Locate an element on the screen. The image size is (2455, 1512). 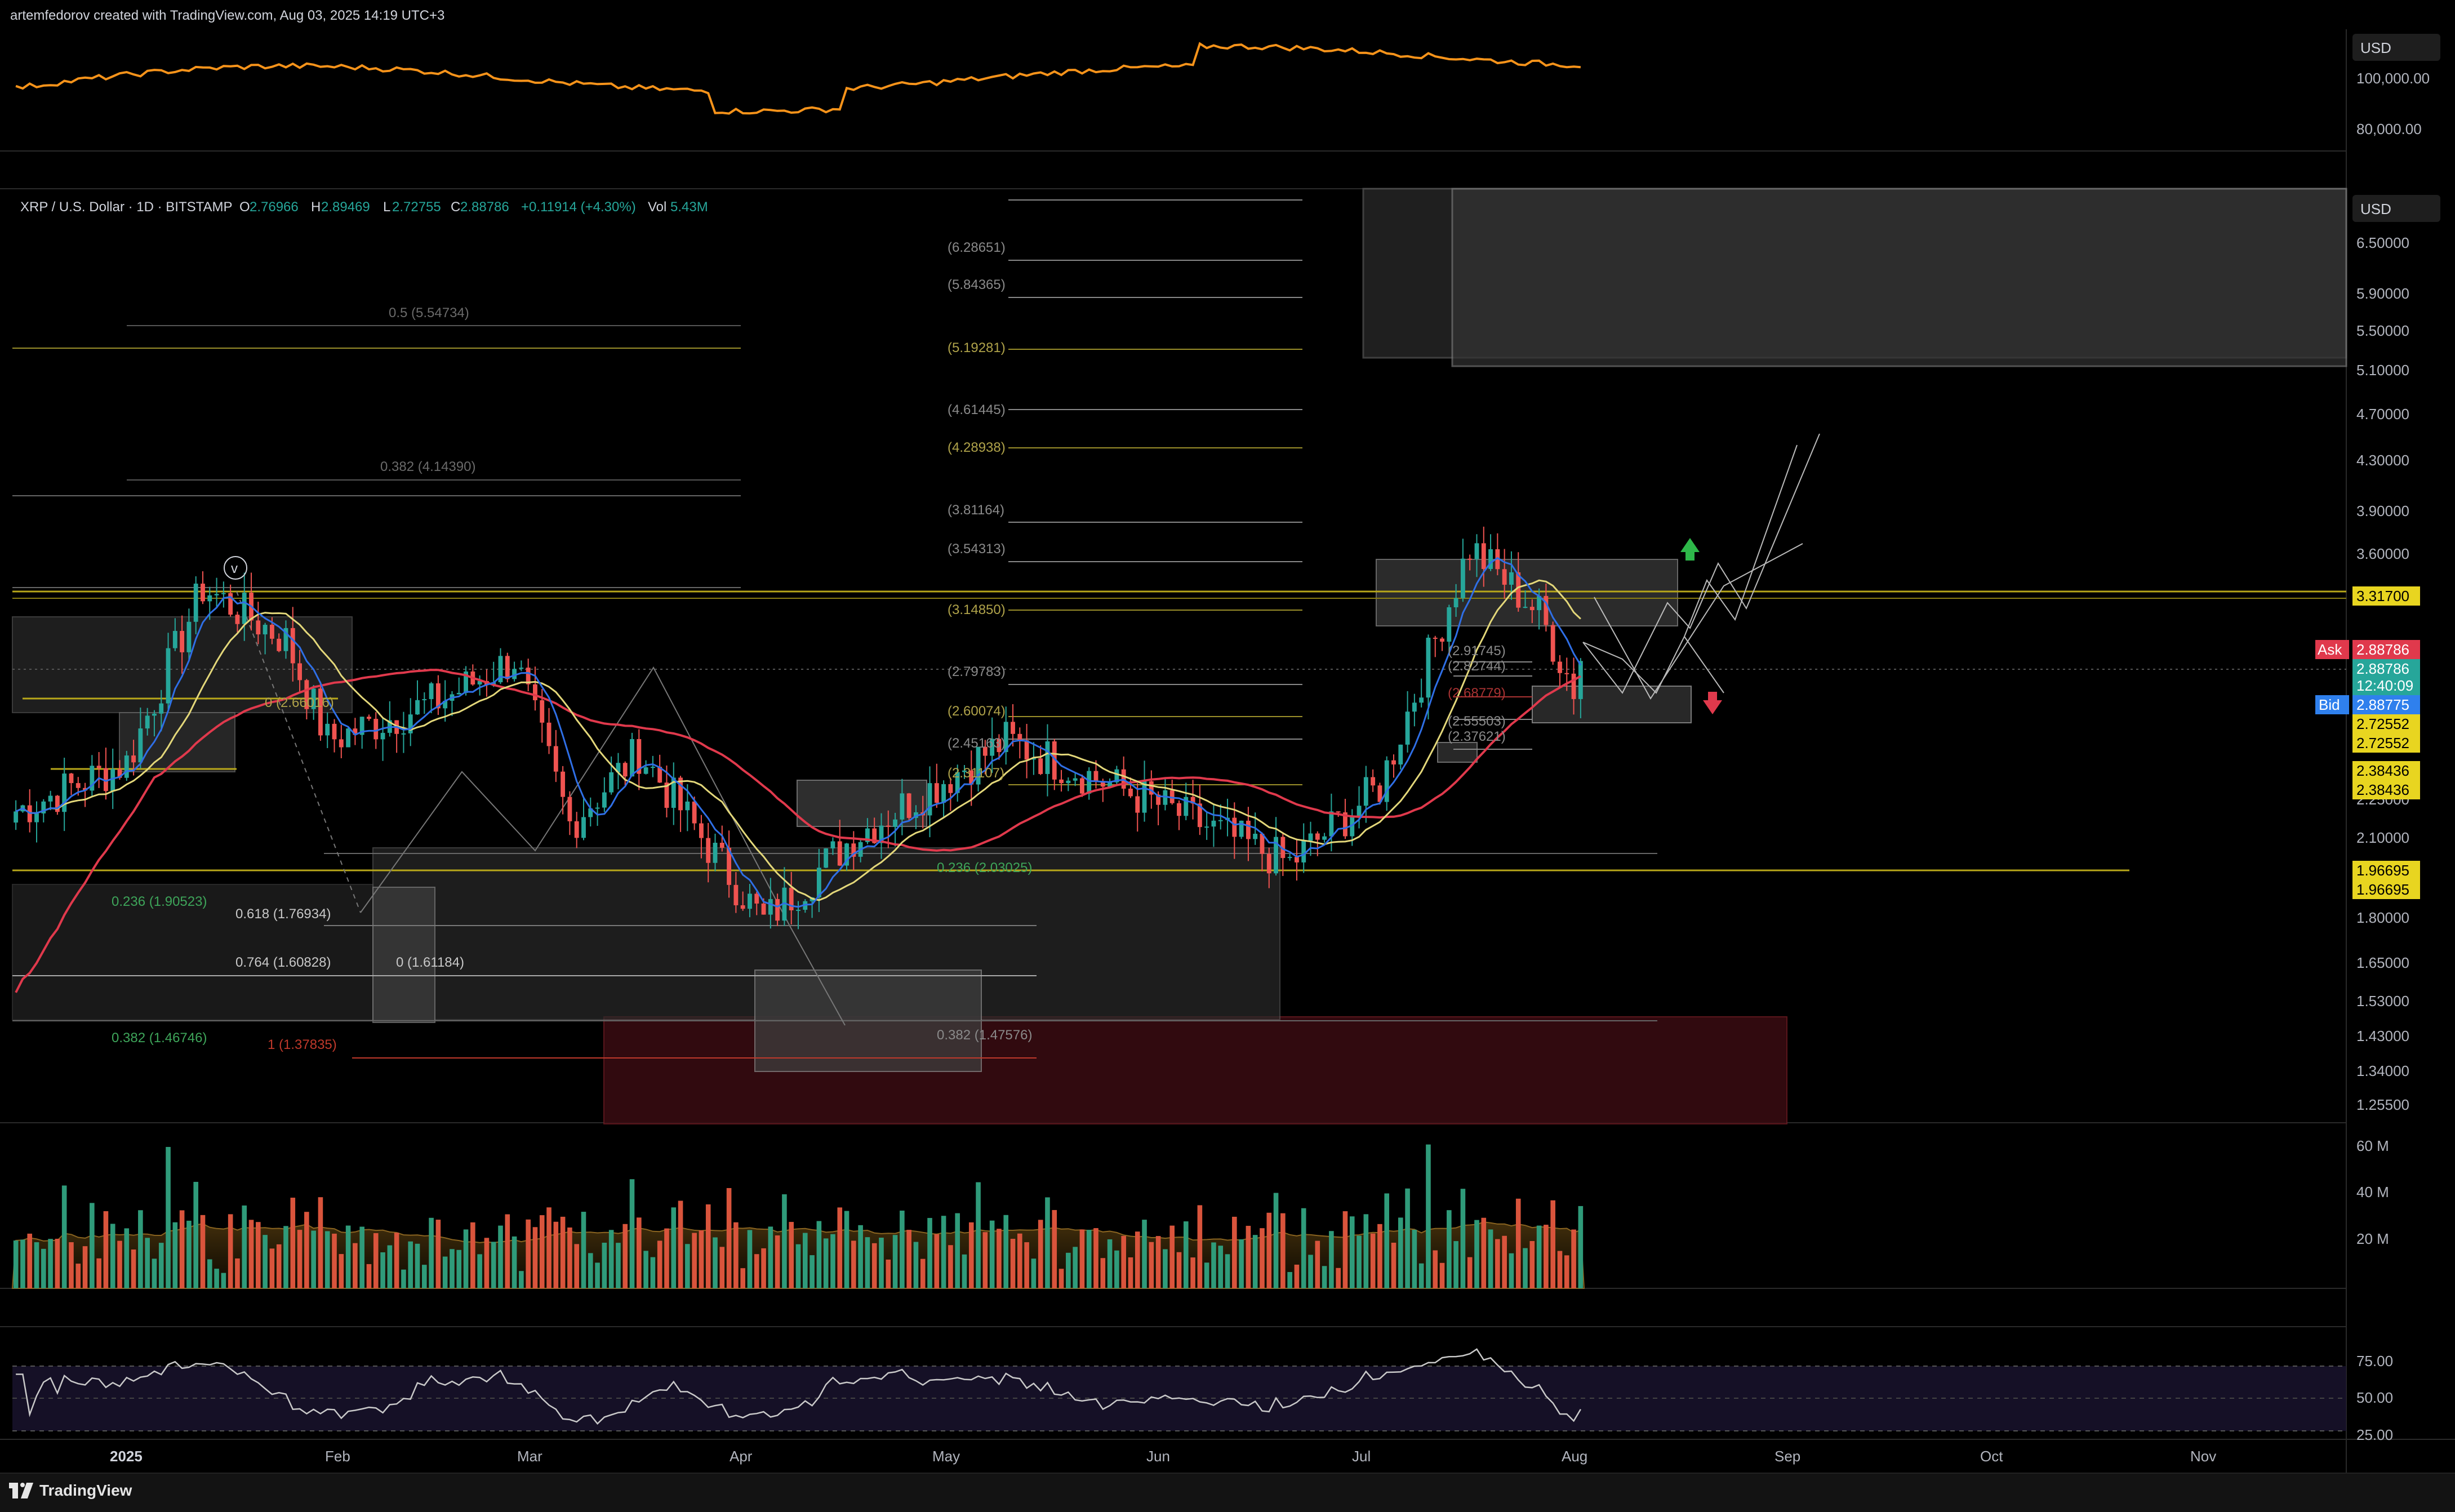
fib-label-r4: (4.28938) is located at coordinates (977, 447).